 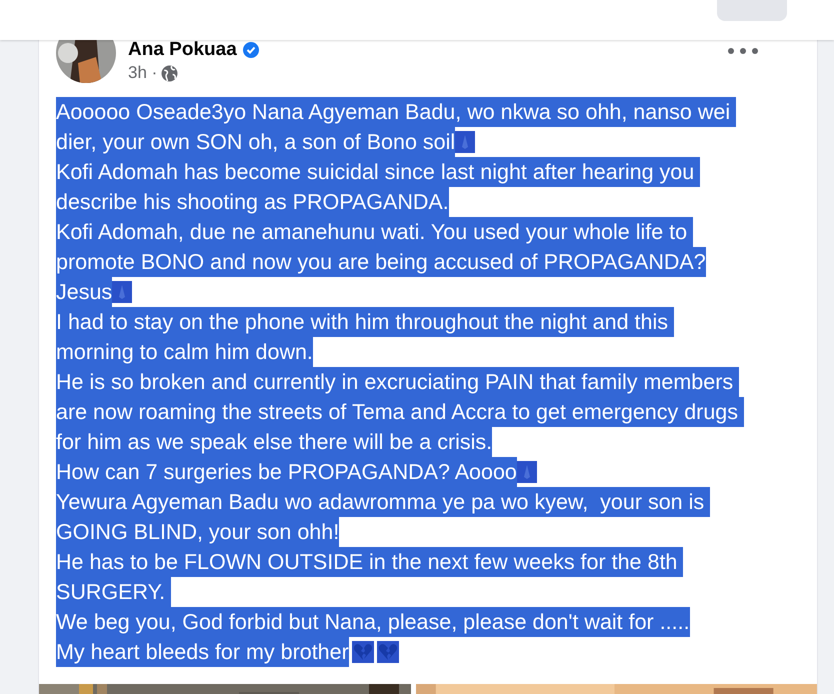 What do you see at coordinates (169, 73) in the screenshot?
I see `globe-icon` at bounding box center [169, 73].